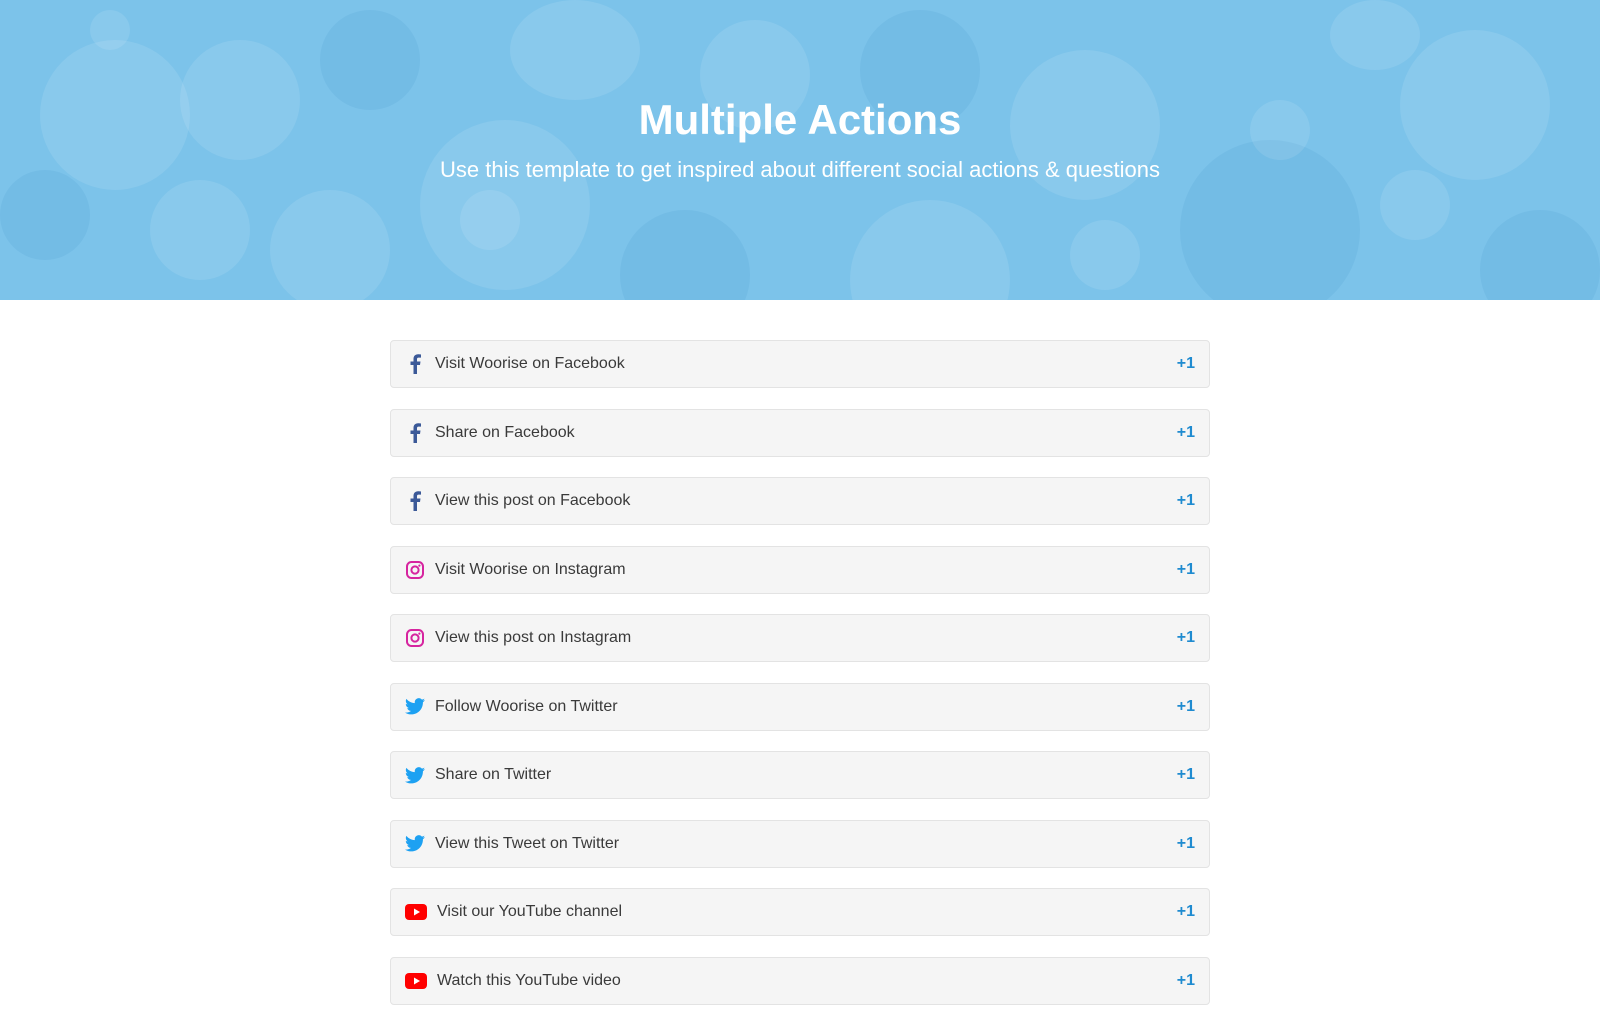 This screenshot has width=1600, height=1025. I want to click on action-row: Share on Twitter +1, so click(800, 775).